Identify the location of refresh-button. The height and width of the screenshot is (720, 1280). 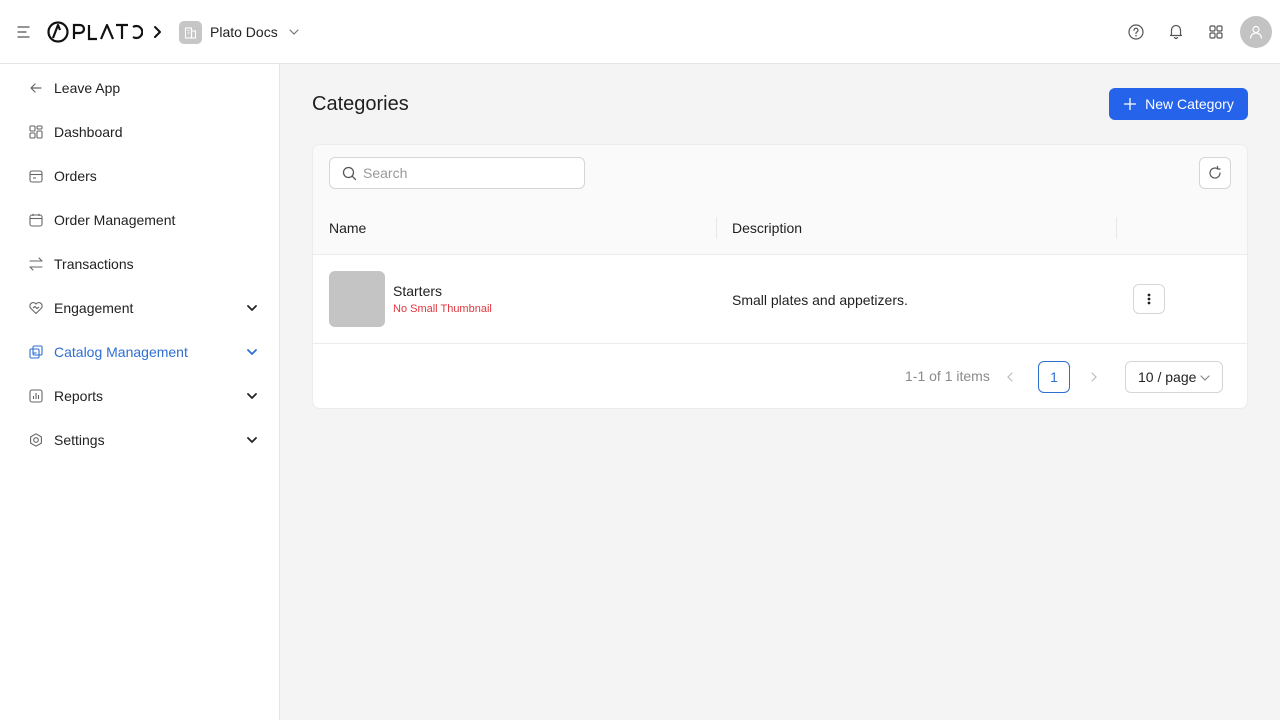
(1215, 173).